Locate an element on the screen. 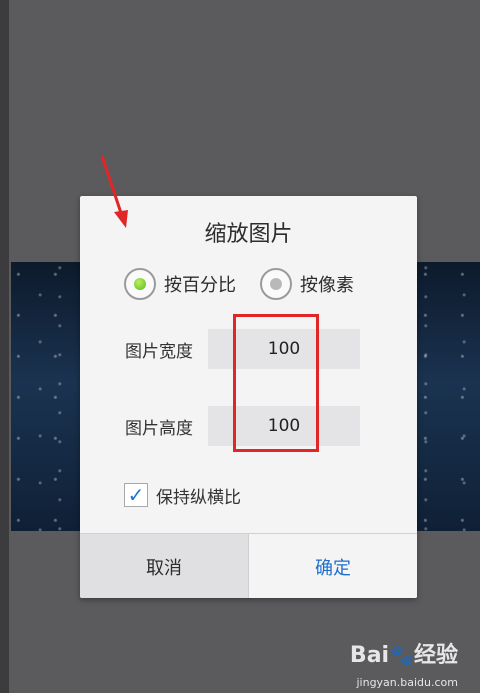  dialog-button-bar: 取消 确定 is located at coordinates (248, 565).